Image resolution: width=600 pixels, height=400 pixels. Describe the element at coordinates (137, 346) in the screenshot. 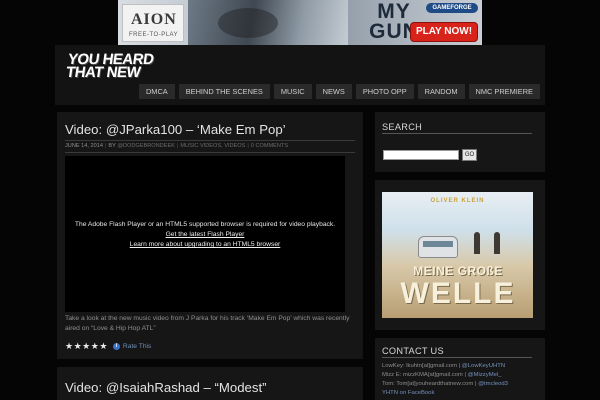

I see `rate-this-link: Rate This` at that location.